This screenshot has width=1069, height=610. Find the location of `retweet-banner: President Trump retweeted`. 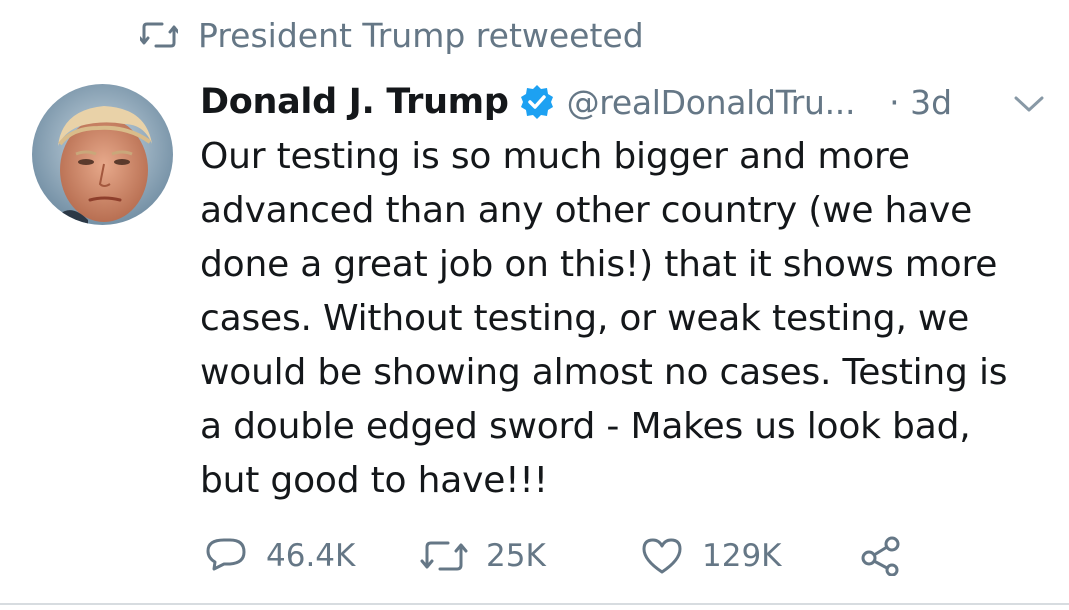

retweet-banner: President Trump retweeted is located at coordinates (392, 35).